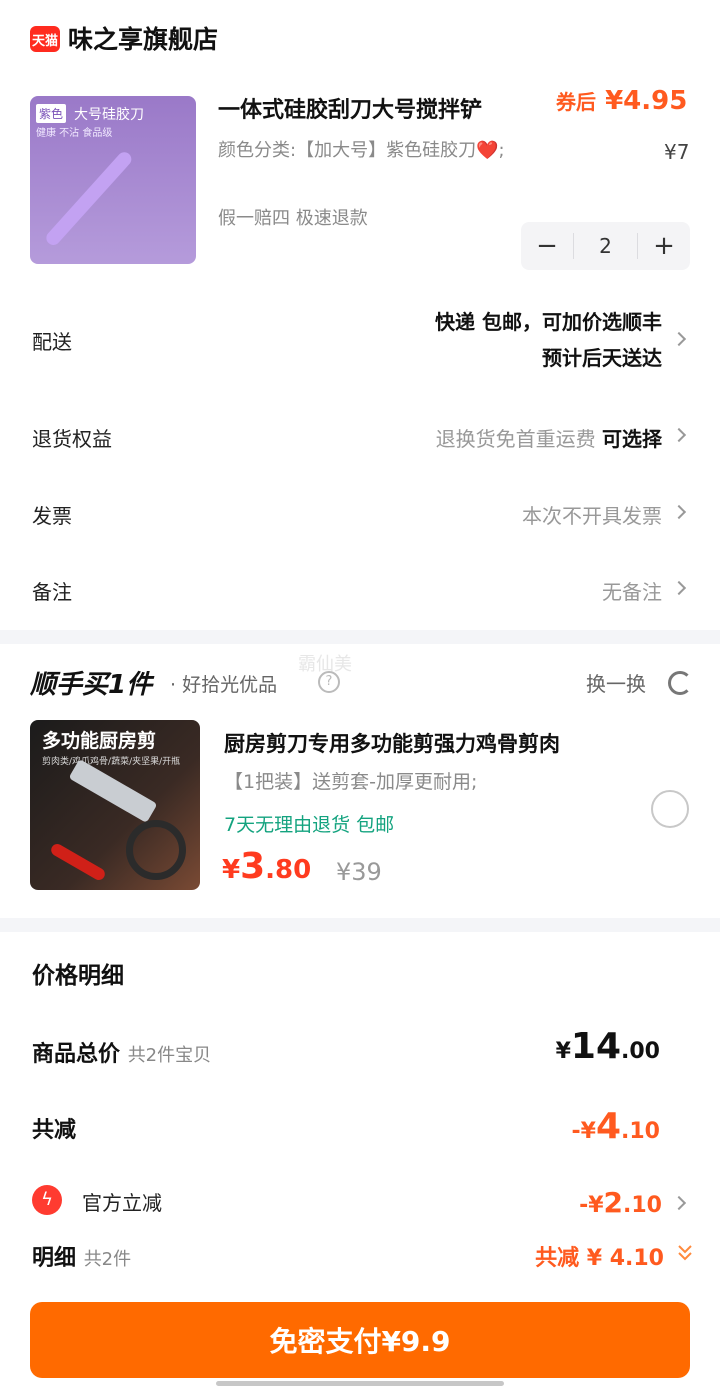 This screenshot has height=1389, width=720. Describe the element at coordinates (169, 1055) in the screenshot. I see `subtotal-count: 共2件宝贝` at that location.